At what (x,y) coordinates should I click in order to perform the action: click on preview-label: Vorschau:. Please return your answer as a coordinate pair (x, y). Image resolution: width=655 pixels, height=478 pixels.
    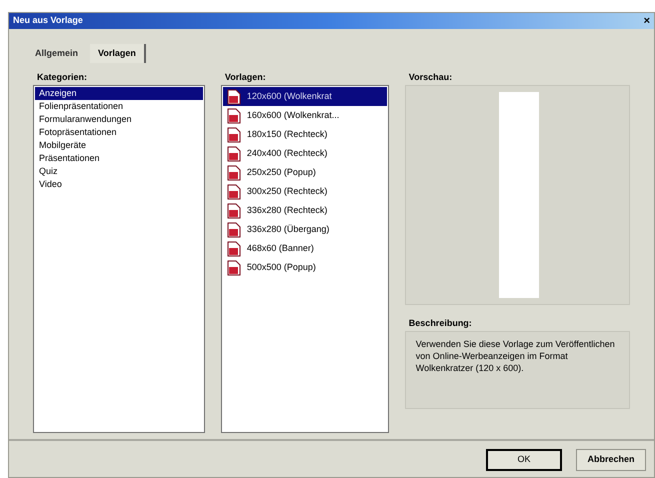
    Looking at the image, I should click on (431, 77).